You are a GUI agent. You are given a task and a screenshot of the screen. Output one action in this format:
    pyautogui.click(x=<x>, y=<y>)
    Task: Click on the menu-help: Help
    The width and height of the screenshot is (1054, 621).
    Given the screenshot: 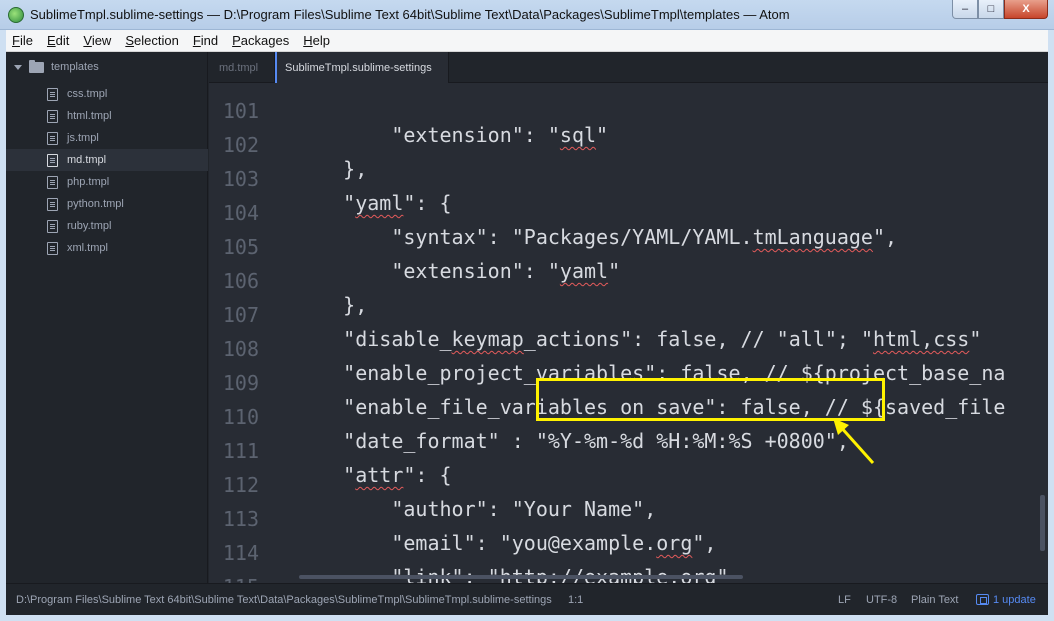 What is the action you would take?
    pyautogui.click(x=316, y=40)
    